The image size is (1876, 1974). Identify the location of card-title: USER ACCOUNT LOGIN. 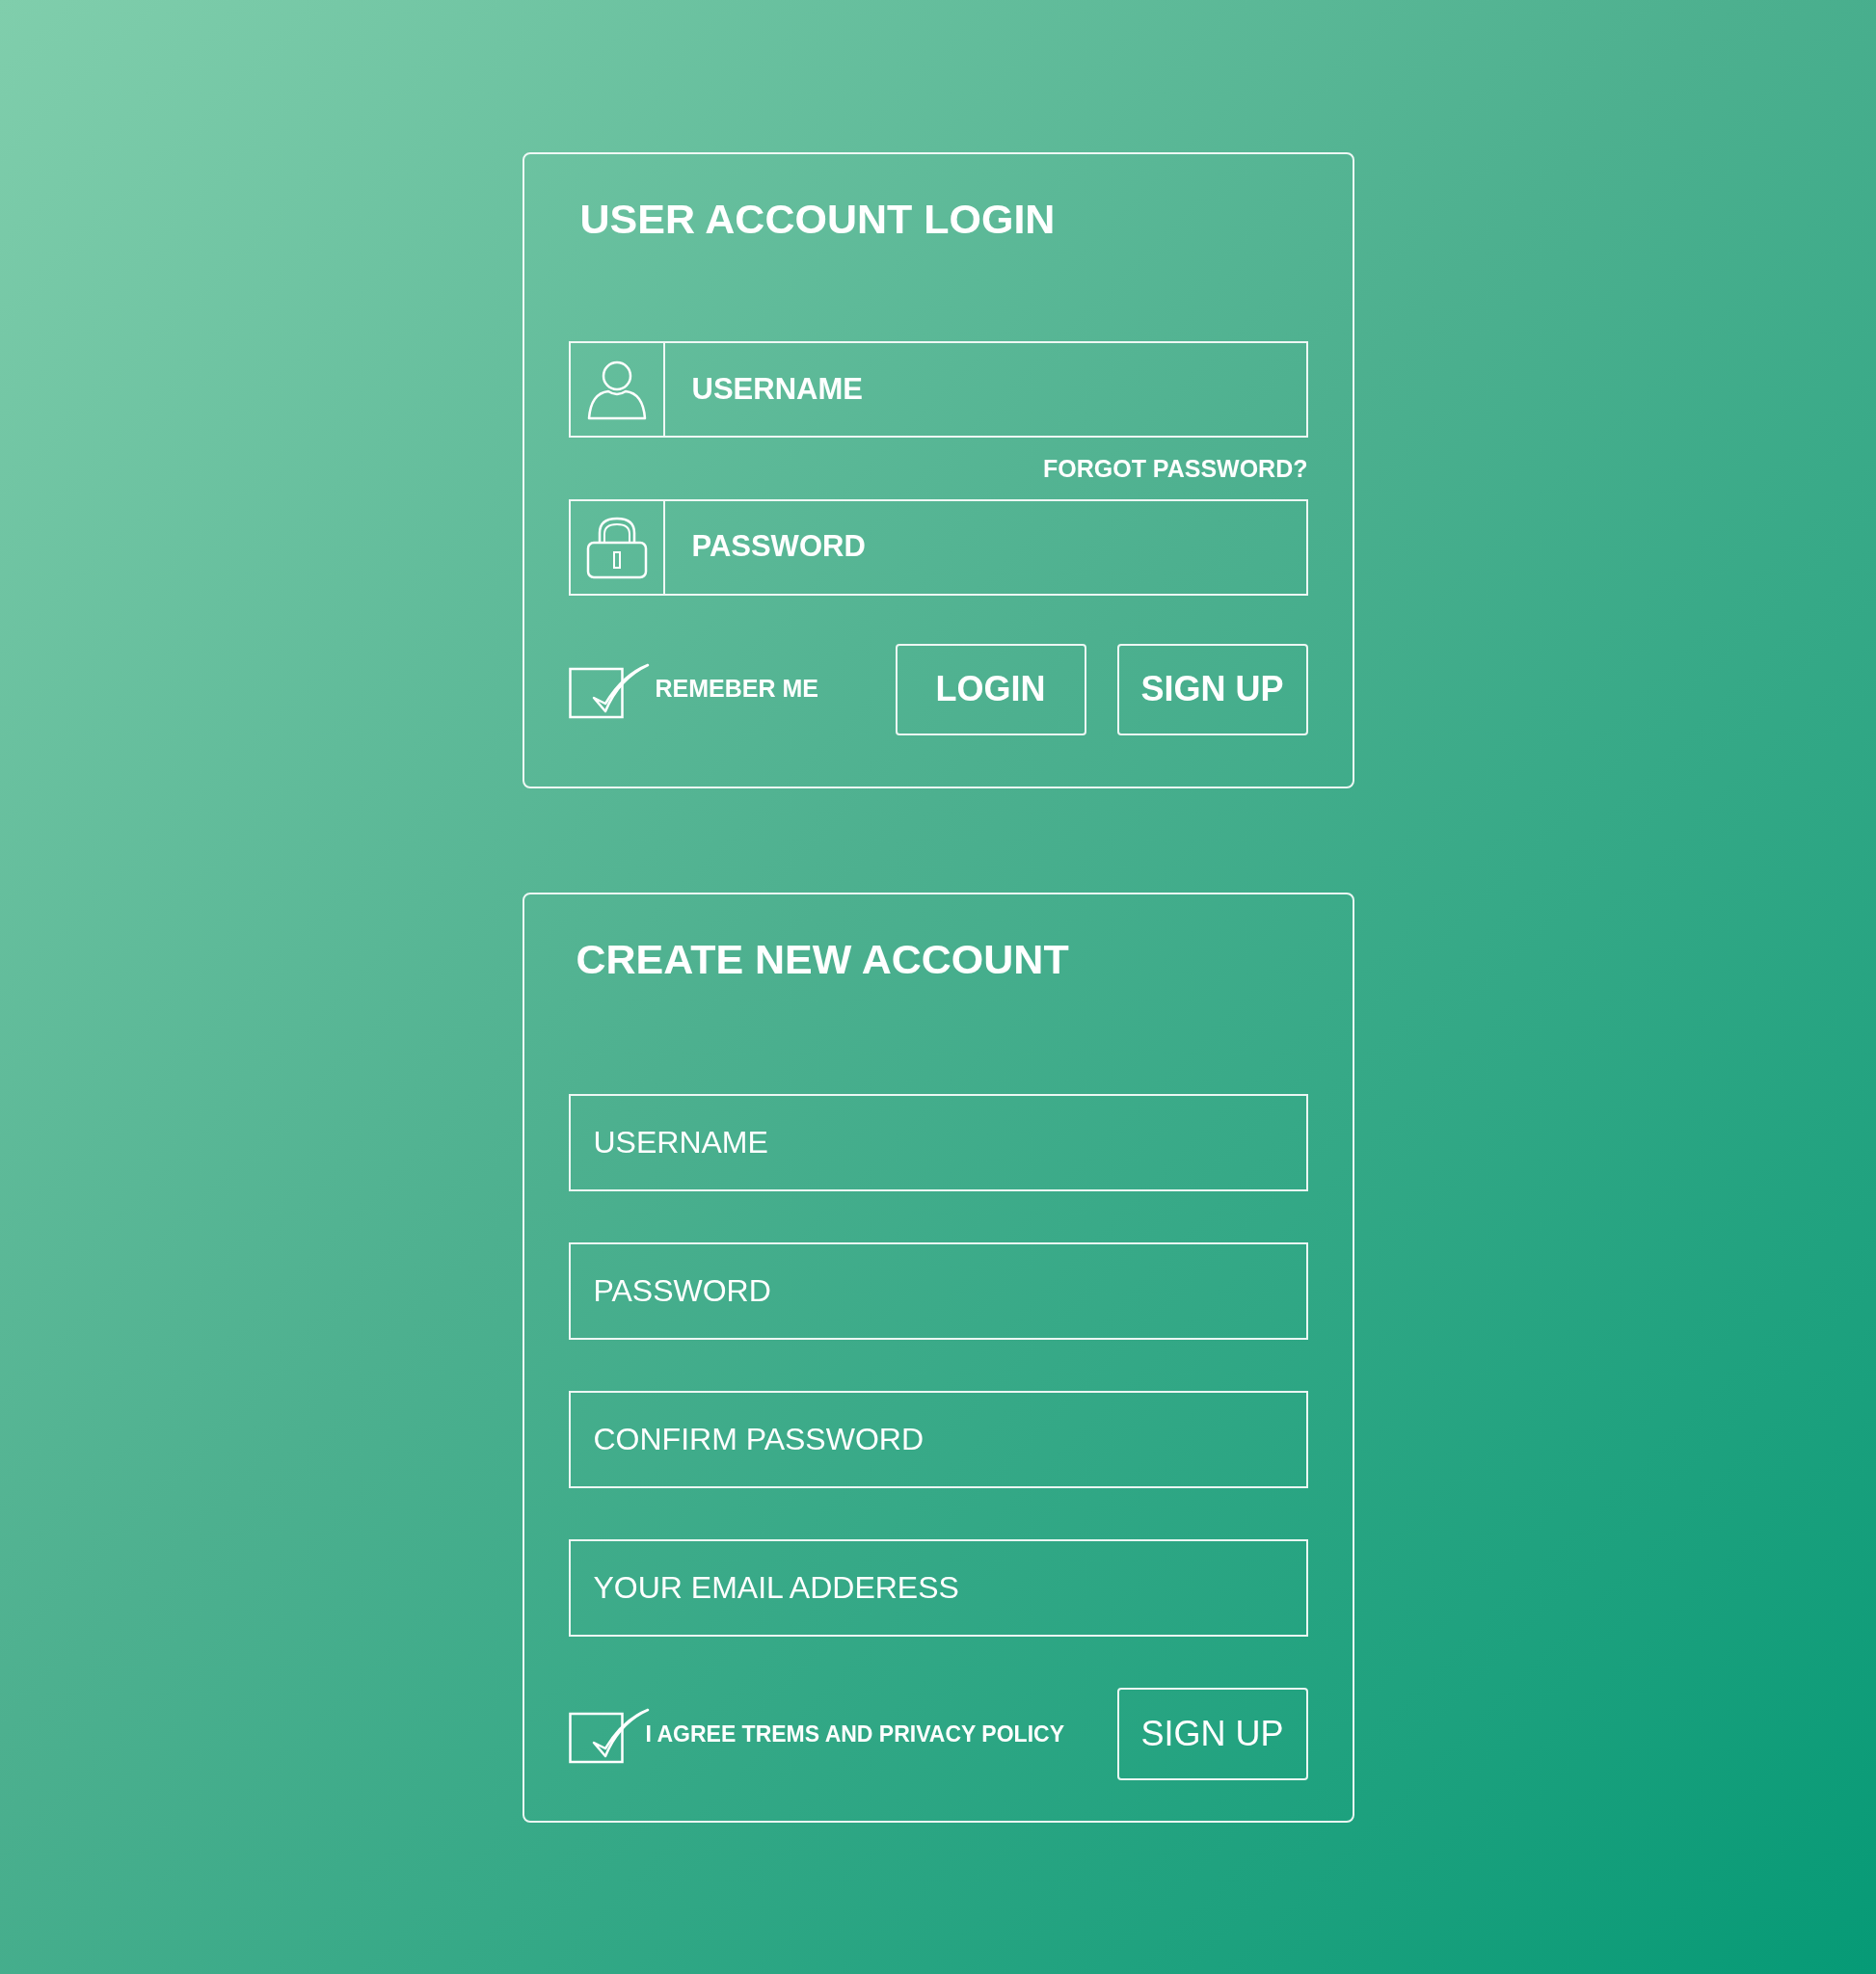
(818, 219).